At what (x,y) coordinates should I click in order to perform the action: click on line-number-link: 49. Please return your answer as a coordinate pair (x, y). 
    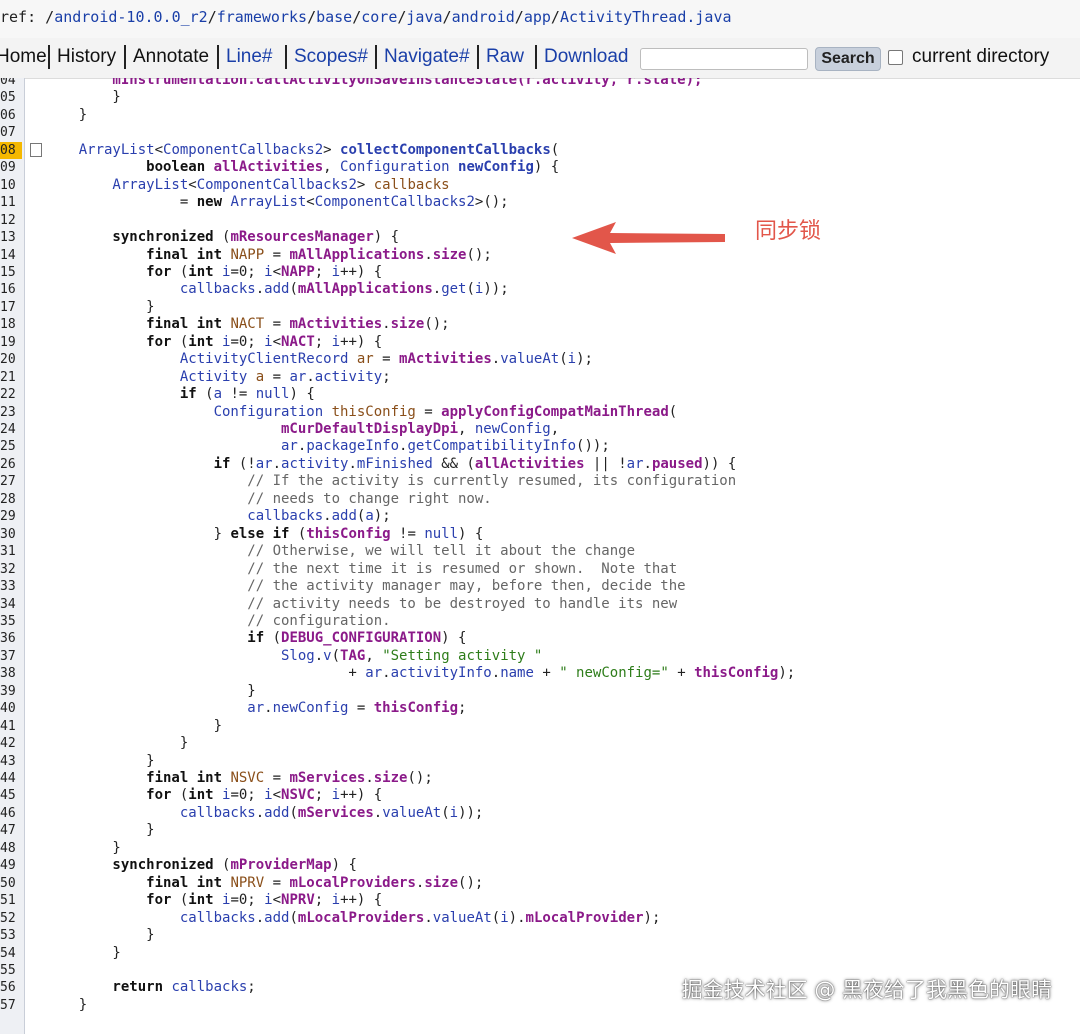
    Looking at the image, I should click on (11, 865).